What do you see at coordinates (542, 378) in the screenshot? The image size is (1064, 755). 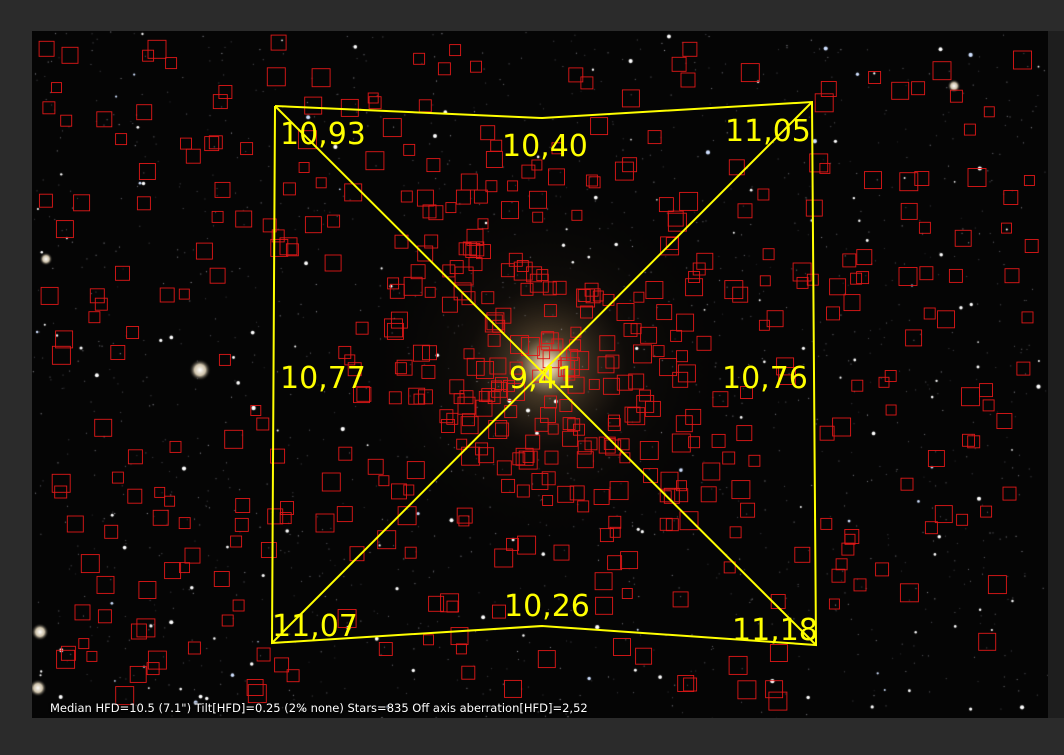 I see `hfd-center-label: 9,41` at bounding box center [542, 378].